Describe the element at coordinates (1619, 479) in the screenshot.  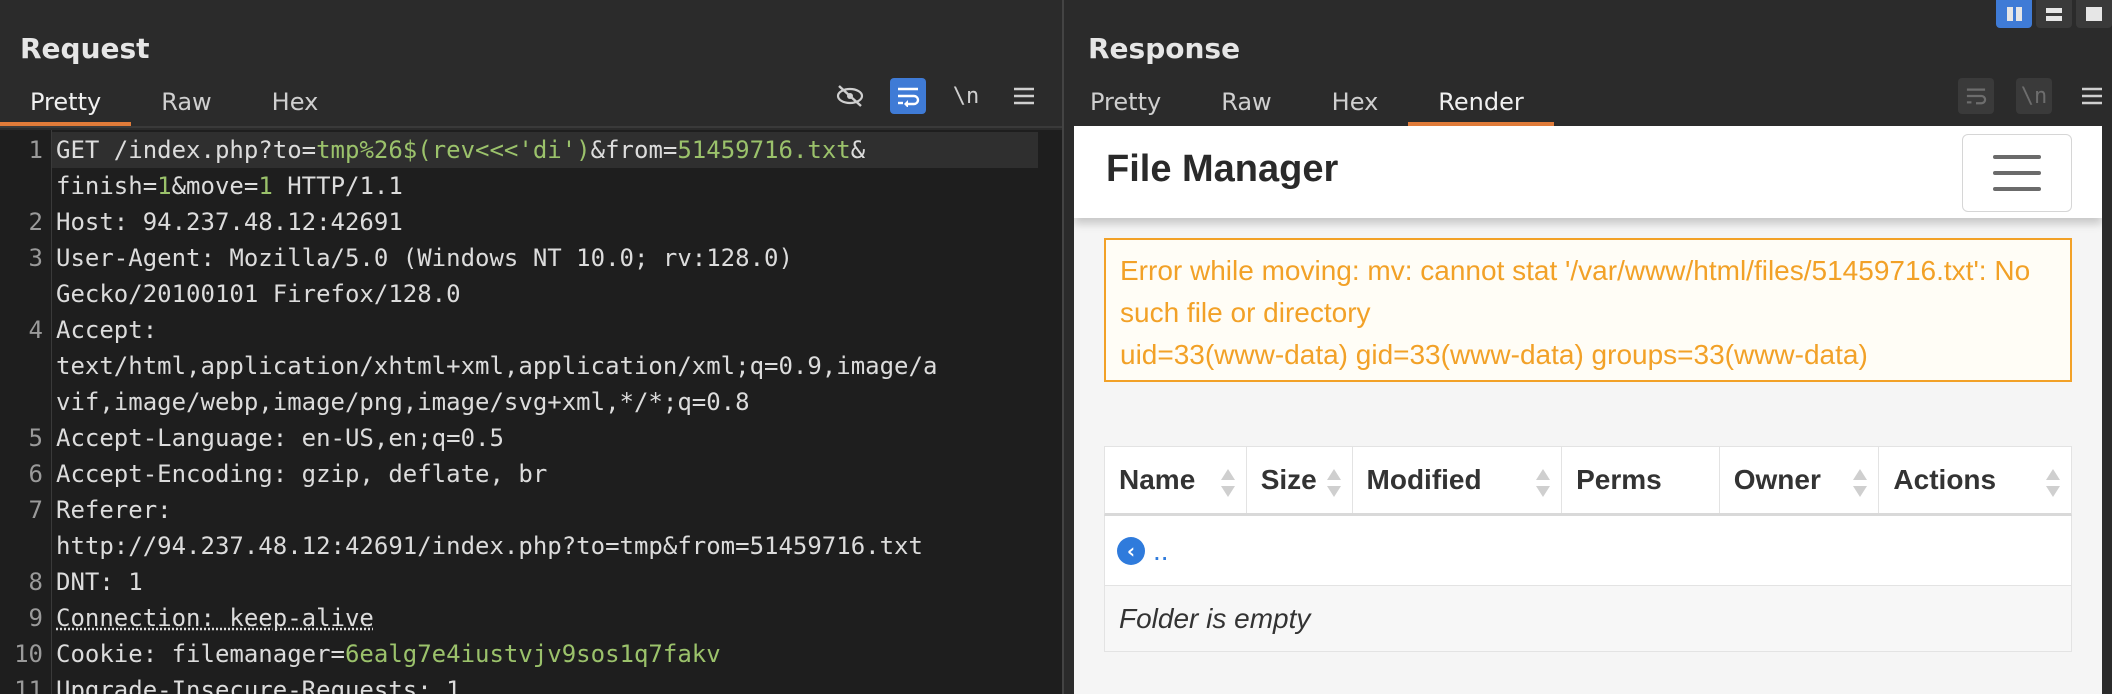
I see `column-label: Perms` at that location.